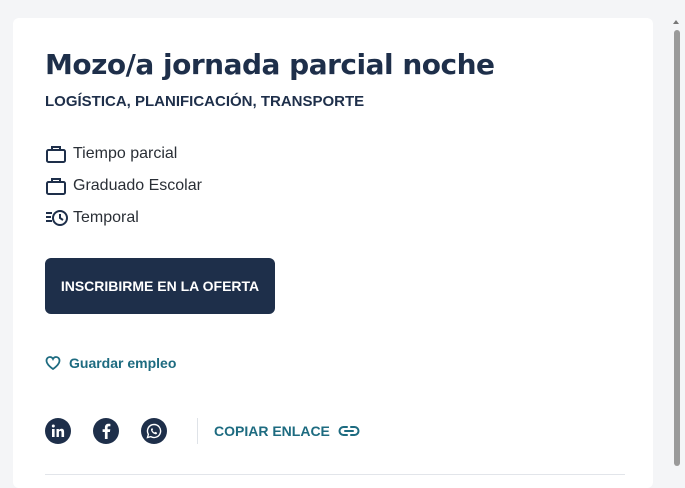 This screenshot has width=685, height=488. Describe the element at coordinates (106, 431) in the screenshot. I see `facebook-icon` at that location.